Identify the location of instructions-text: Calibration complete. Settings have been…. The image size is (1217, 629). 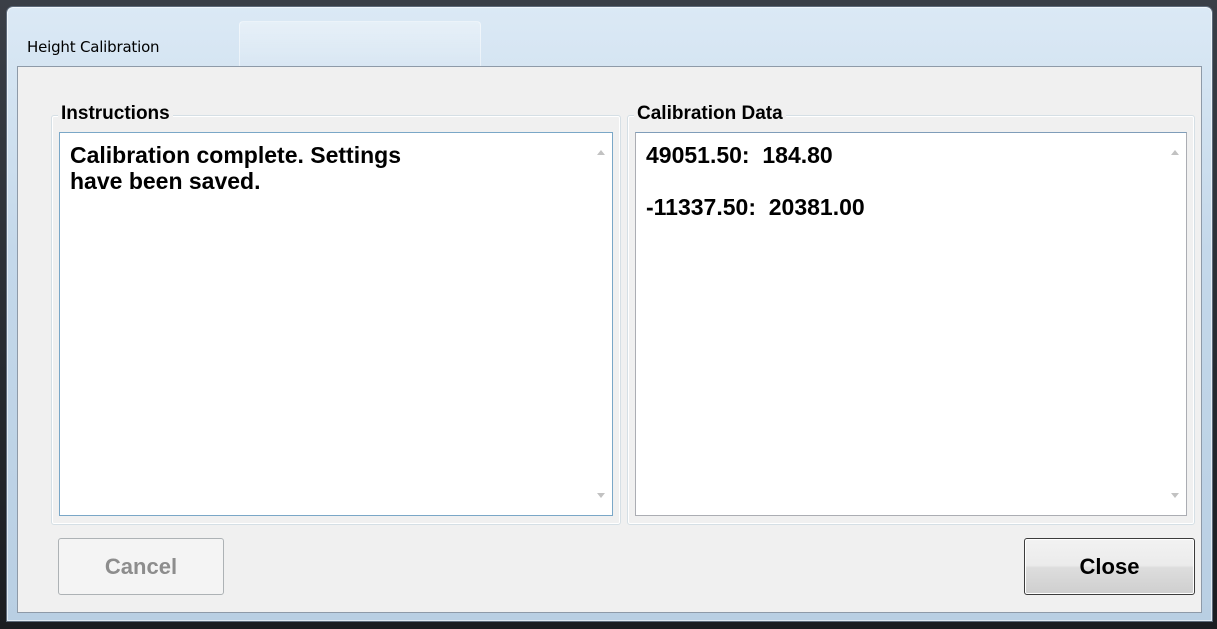
(235, 168).